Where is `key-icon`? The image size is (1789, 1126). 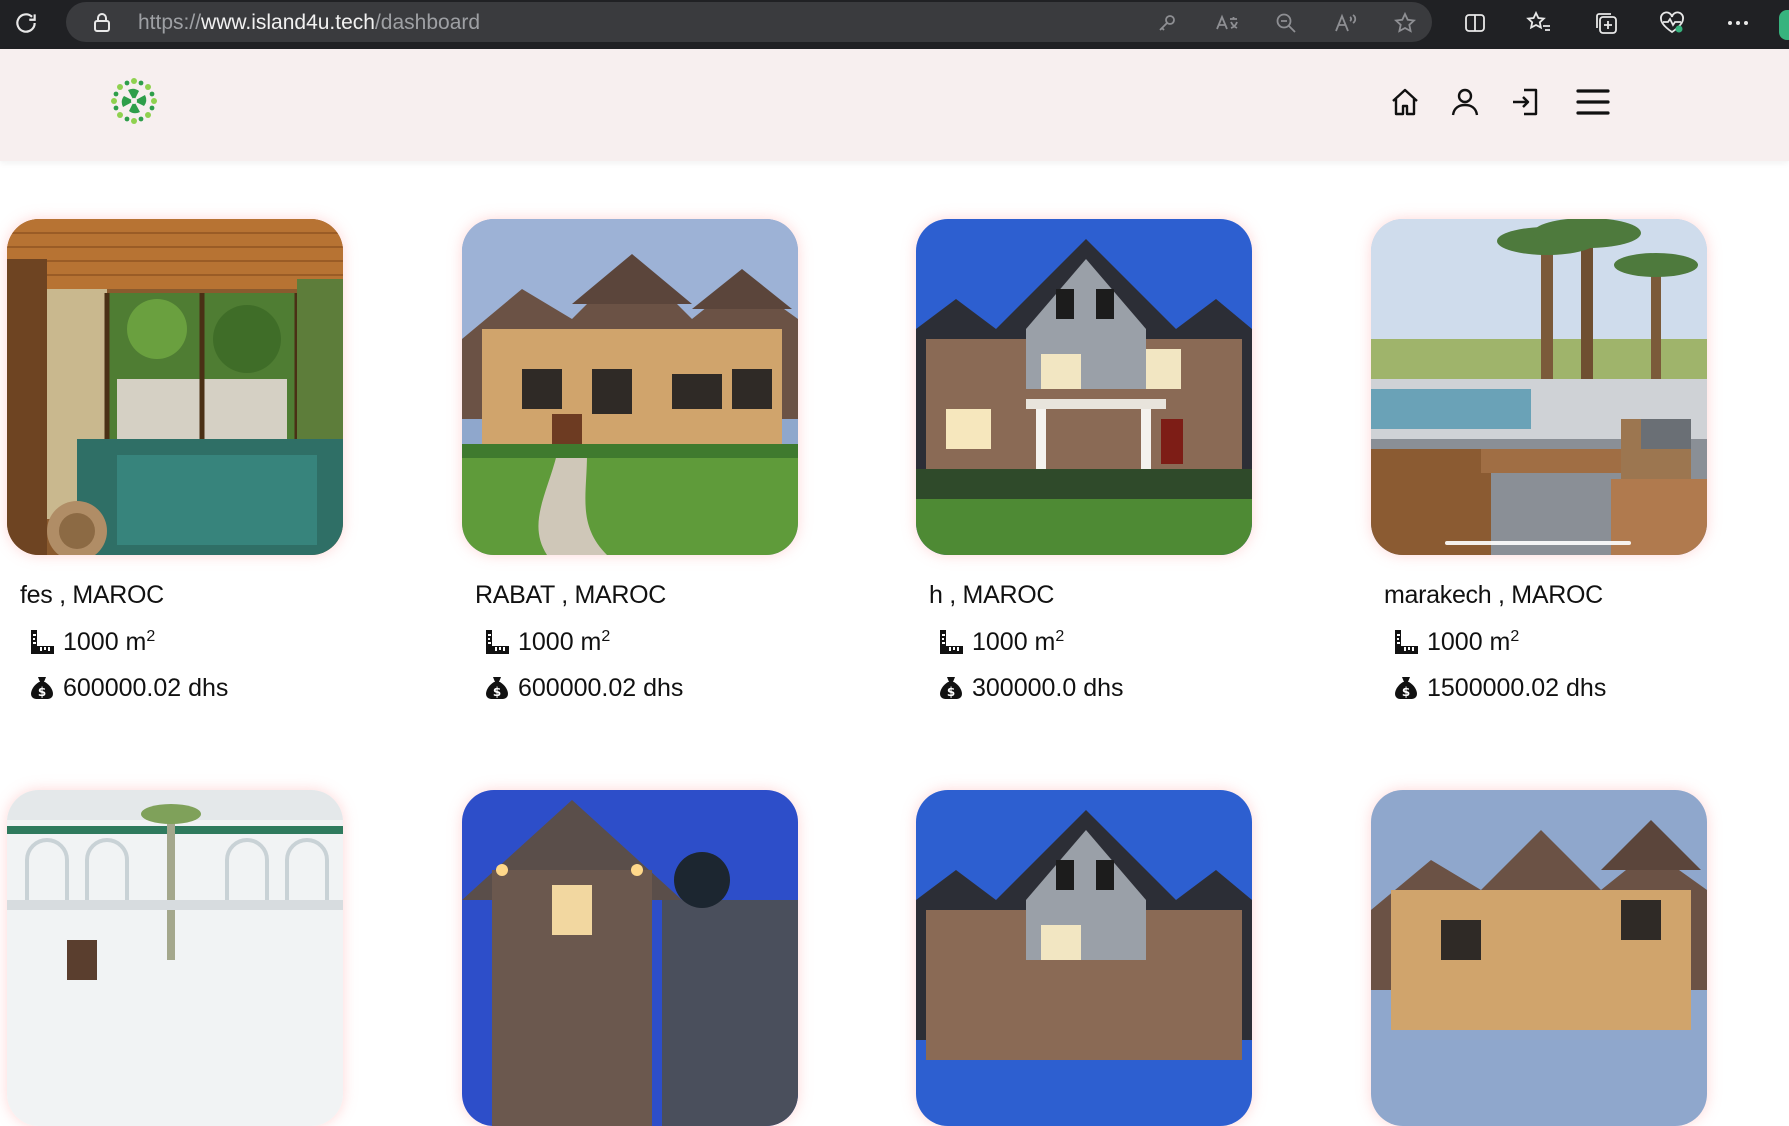
key-icon is located at coordinates (1167, 23).